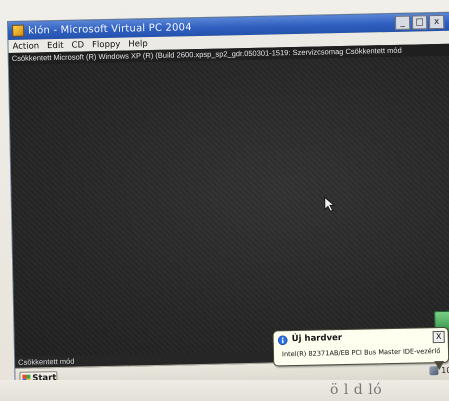  Describe the element at coordinates (439, 365) in the screenshot. I see `balloon-pointer` at that location.